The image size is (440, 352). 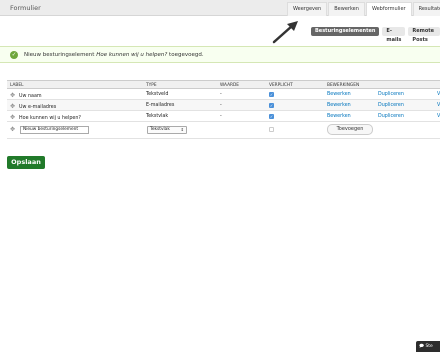 I want to click on page-title: Formulier, so click(x=25, y=8).